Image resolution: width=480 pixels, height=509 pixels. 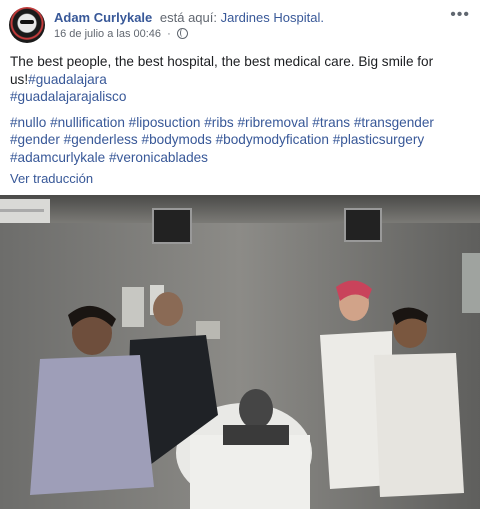 I want to click on hashtag-link: #nullo, so click(x=28, y=122).